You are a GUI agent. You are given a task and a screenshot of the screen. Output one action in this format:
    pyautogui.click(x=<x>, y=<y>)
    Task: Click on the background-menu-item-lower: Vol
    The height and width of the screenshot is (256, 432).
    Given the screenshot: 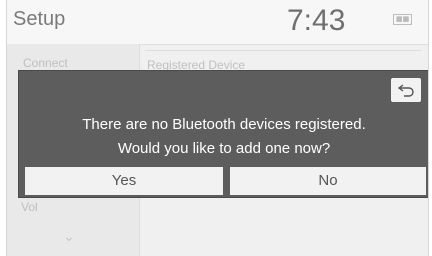 What is the action you would take?
    pyautogui.click(x=29, y=207)
    